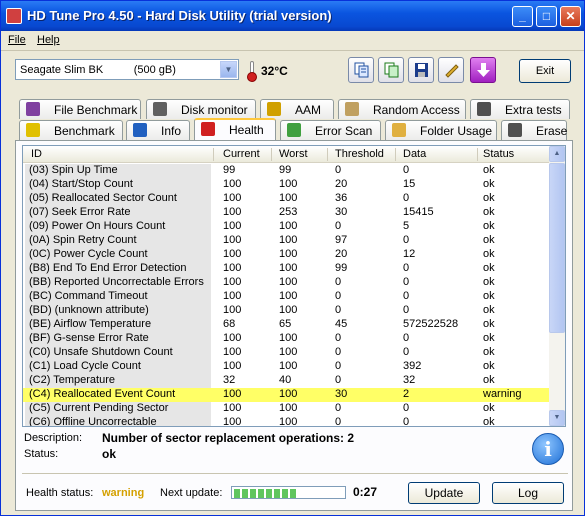 This screenshot has height=516, width=585. I want to click on table-row: (0A) Spin Retry Count 100 100 97 0 ok, so click(286, 241).